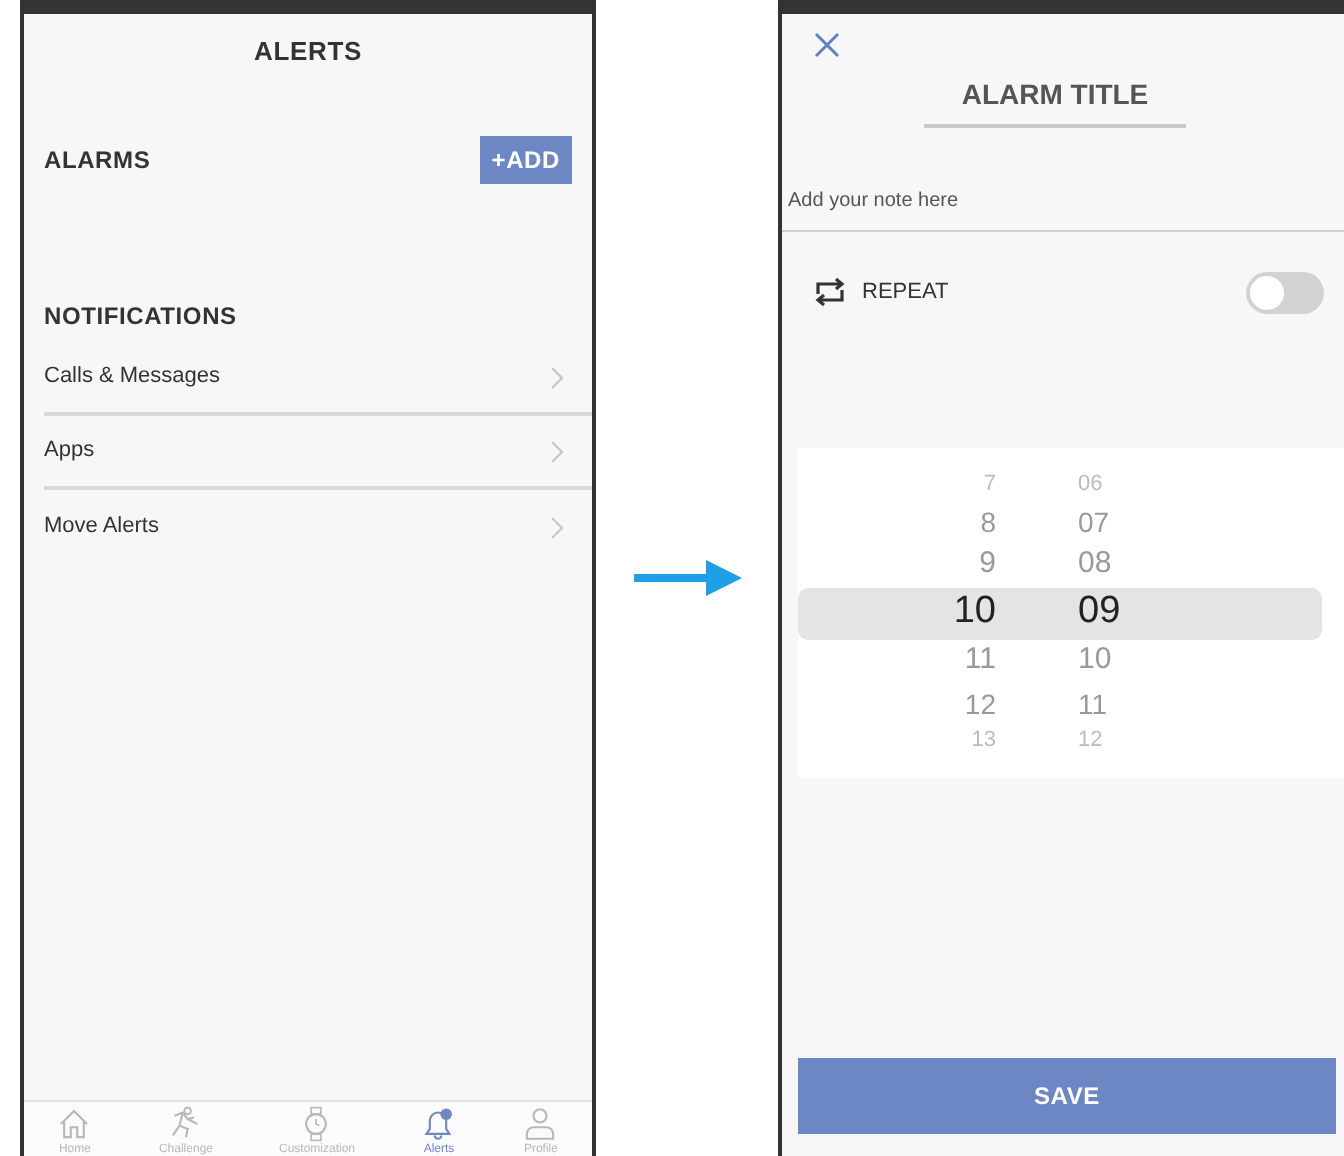 This screenshot has width=1344, height=1156. What do you see at coordinates (1055, 101) in the screenshot?
I see `title-field: ALARM TITLE` at bounding box center [1055, 101].